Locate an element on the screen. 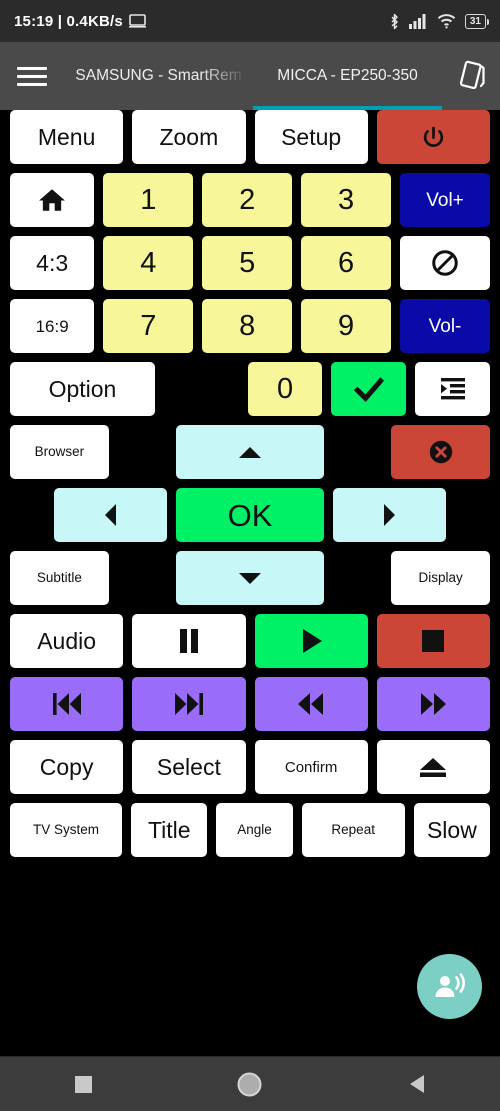  option-button: Option is located at coordinates (82, 389).